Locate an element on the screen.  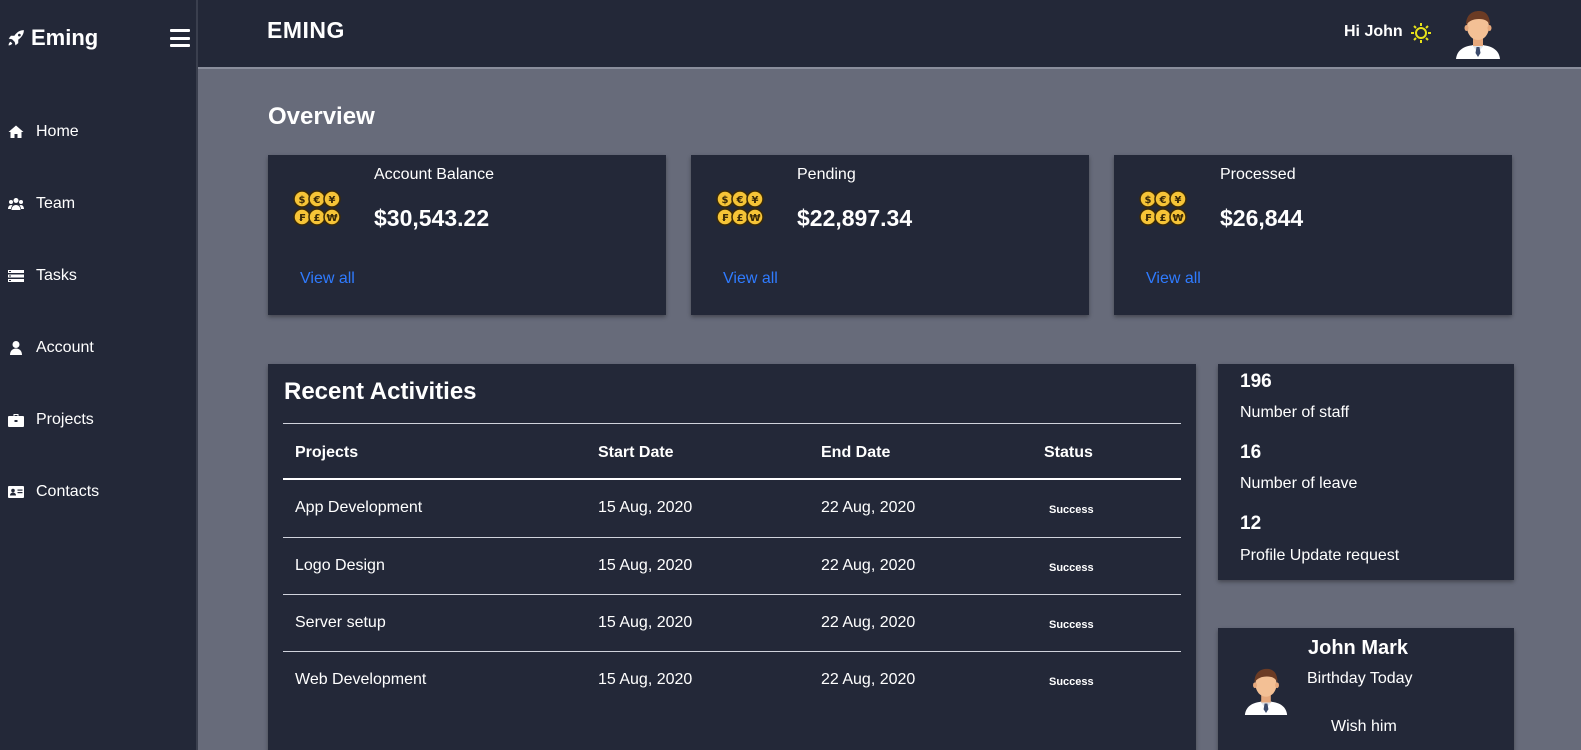
profile-update-label: Profile Update request is located at coordinates (1320, 555).